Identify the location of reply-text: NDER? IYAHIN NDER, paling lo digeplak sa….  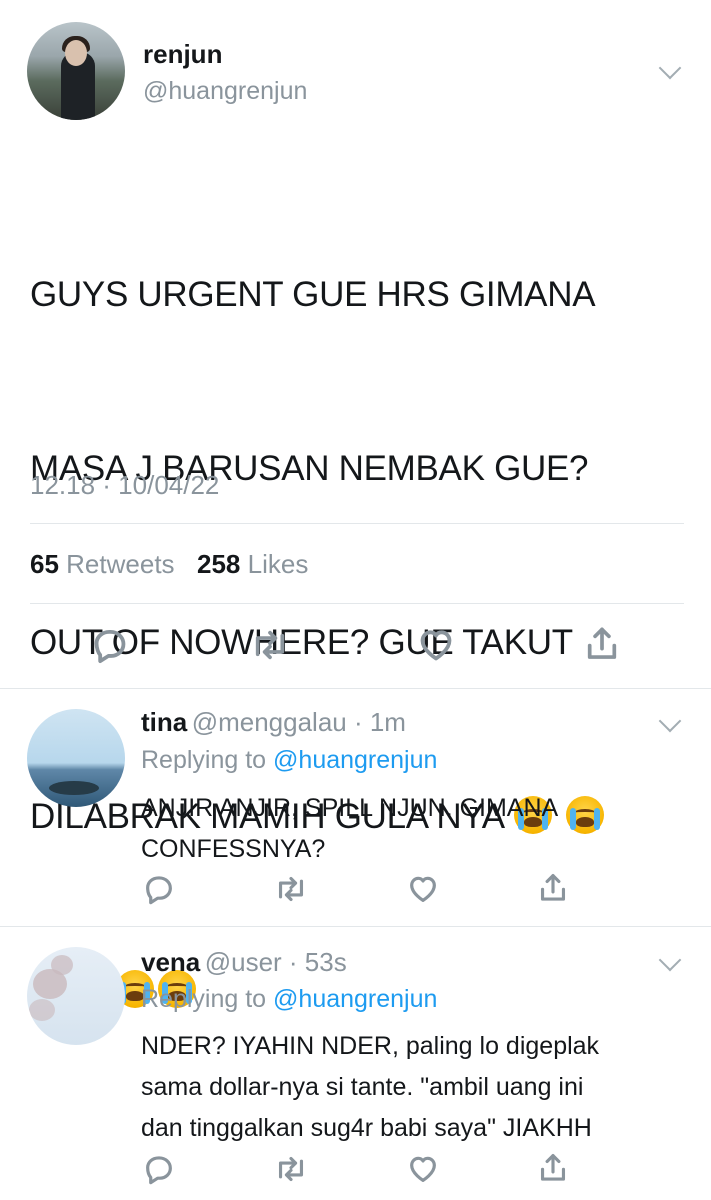
(370, 1087).